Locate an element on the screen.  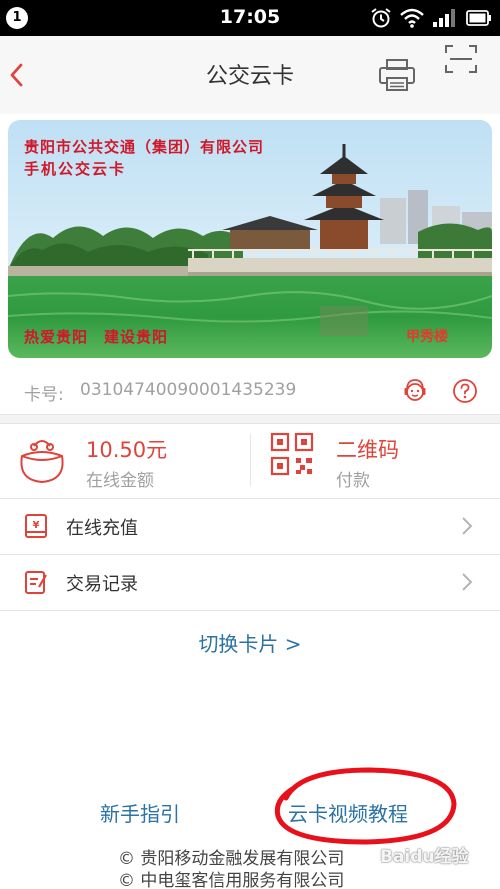
card-company-name: 贵阳市公共交通（集团）有限公司 is located at coordinates (144, 147).